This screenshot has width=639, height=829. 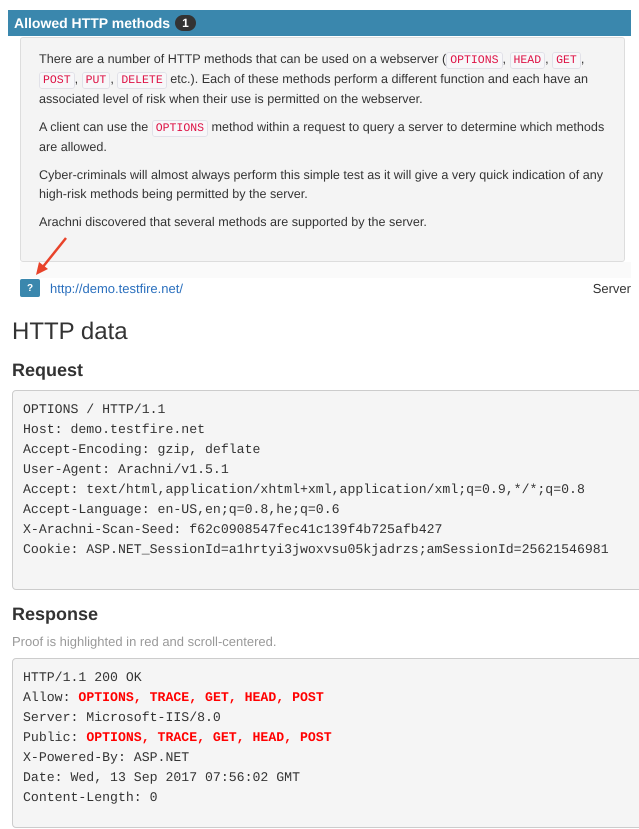 I want to click on description-paragraph: A client can use the OPTIONS method within a request to query a server to determine which methods are allowed., so click(x=322, y=137).